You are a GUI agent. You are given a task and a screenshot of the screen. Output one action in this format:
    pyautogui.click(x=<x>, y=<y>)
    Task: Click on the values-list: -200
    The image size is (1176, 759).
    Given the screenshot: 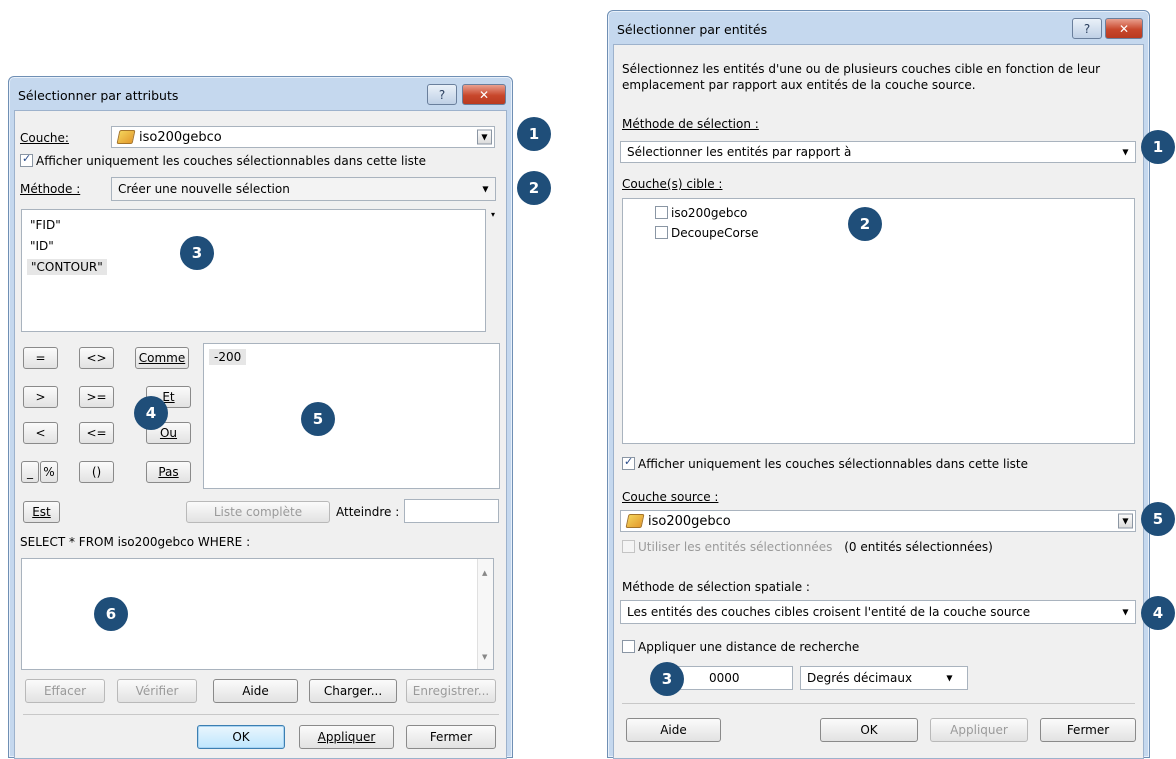 What is the action you would take?
    pyautogui.click(x=351, y=416)
    